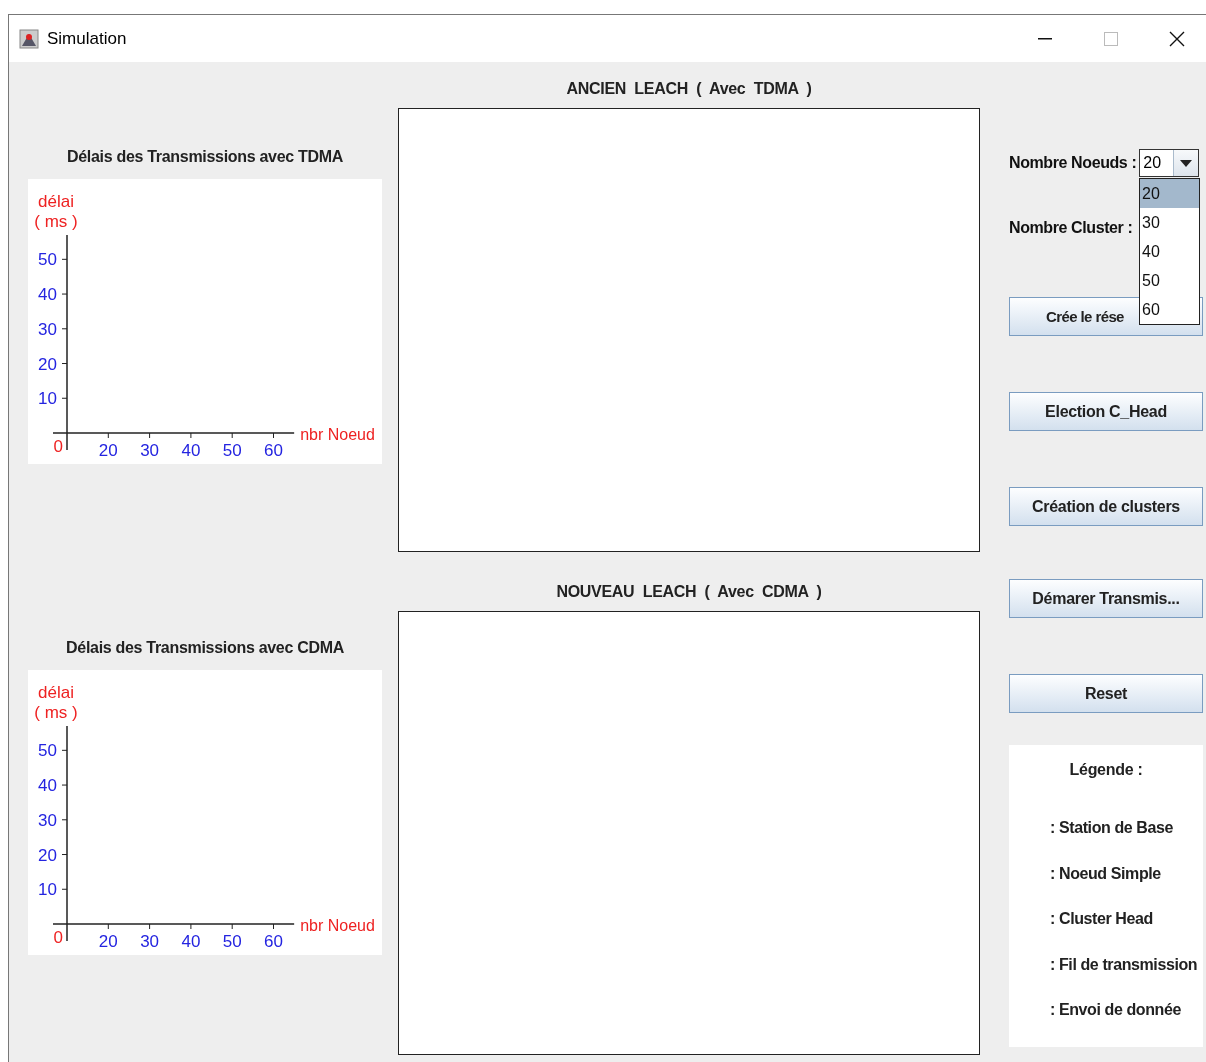 This screenshot has width=1206, height=1062. What do you see at coordinates (1169, 193) in the screenshot?
I see `dropdown-option: 20` at bounding box center [1169, 193].